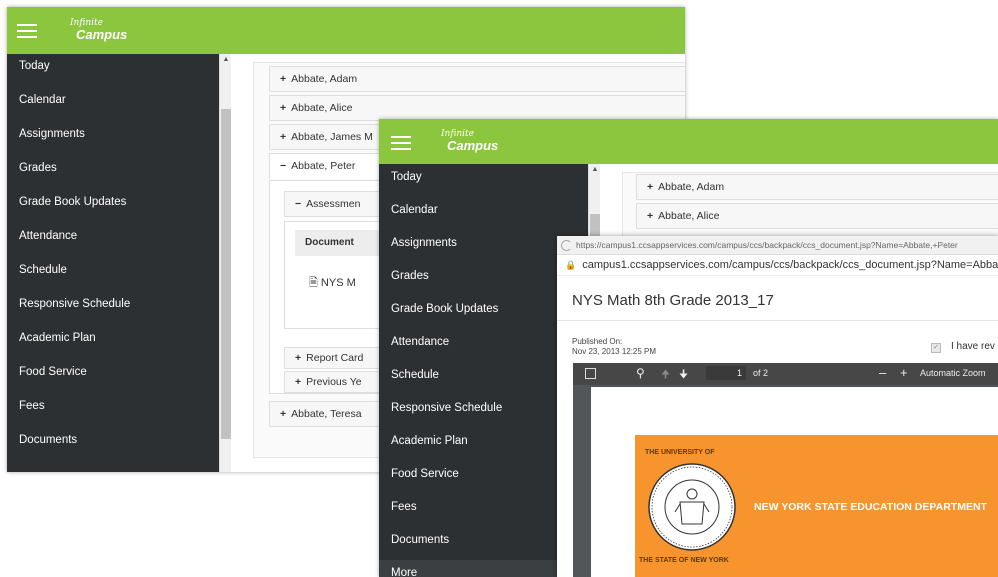 The image size is (998, 577). Describe the element at coordinates (673, 300) in the screenshot. I see `document-title: NYS Math 8th Grade 2013_17` at that location.